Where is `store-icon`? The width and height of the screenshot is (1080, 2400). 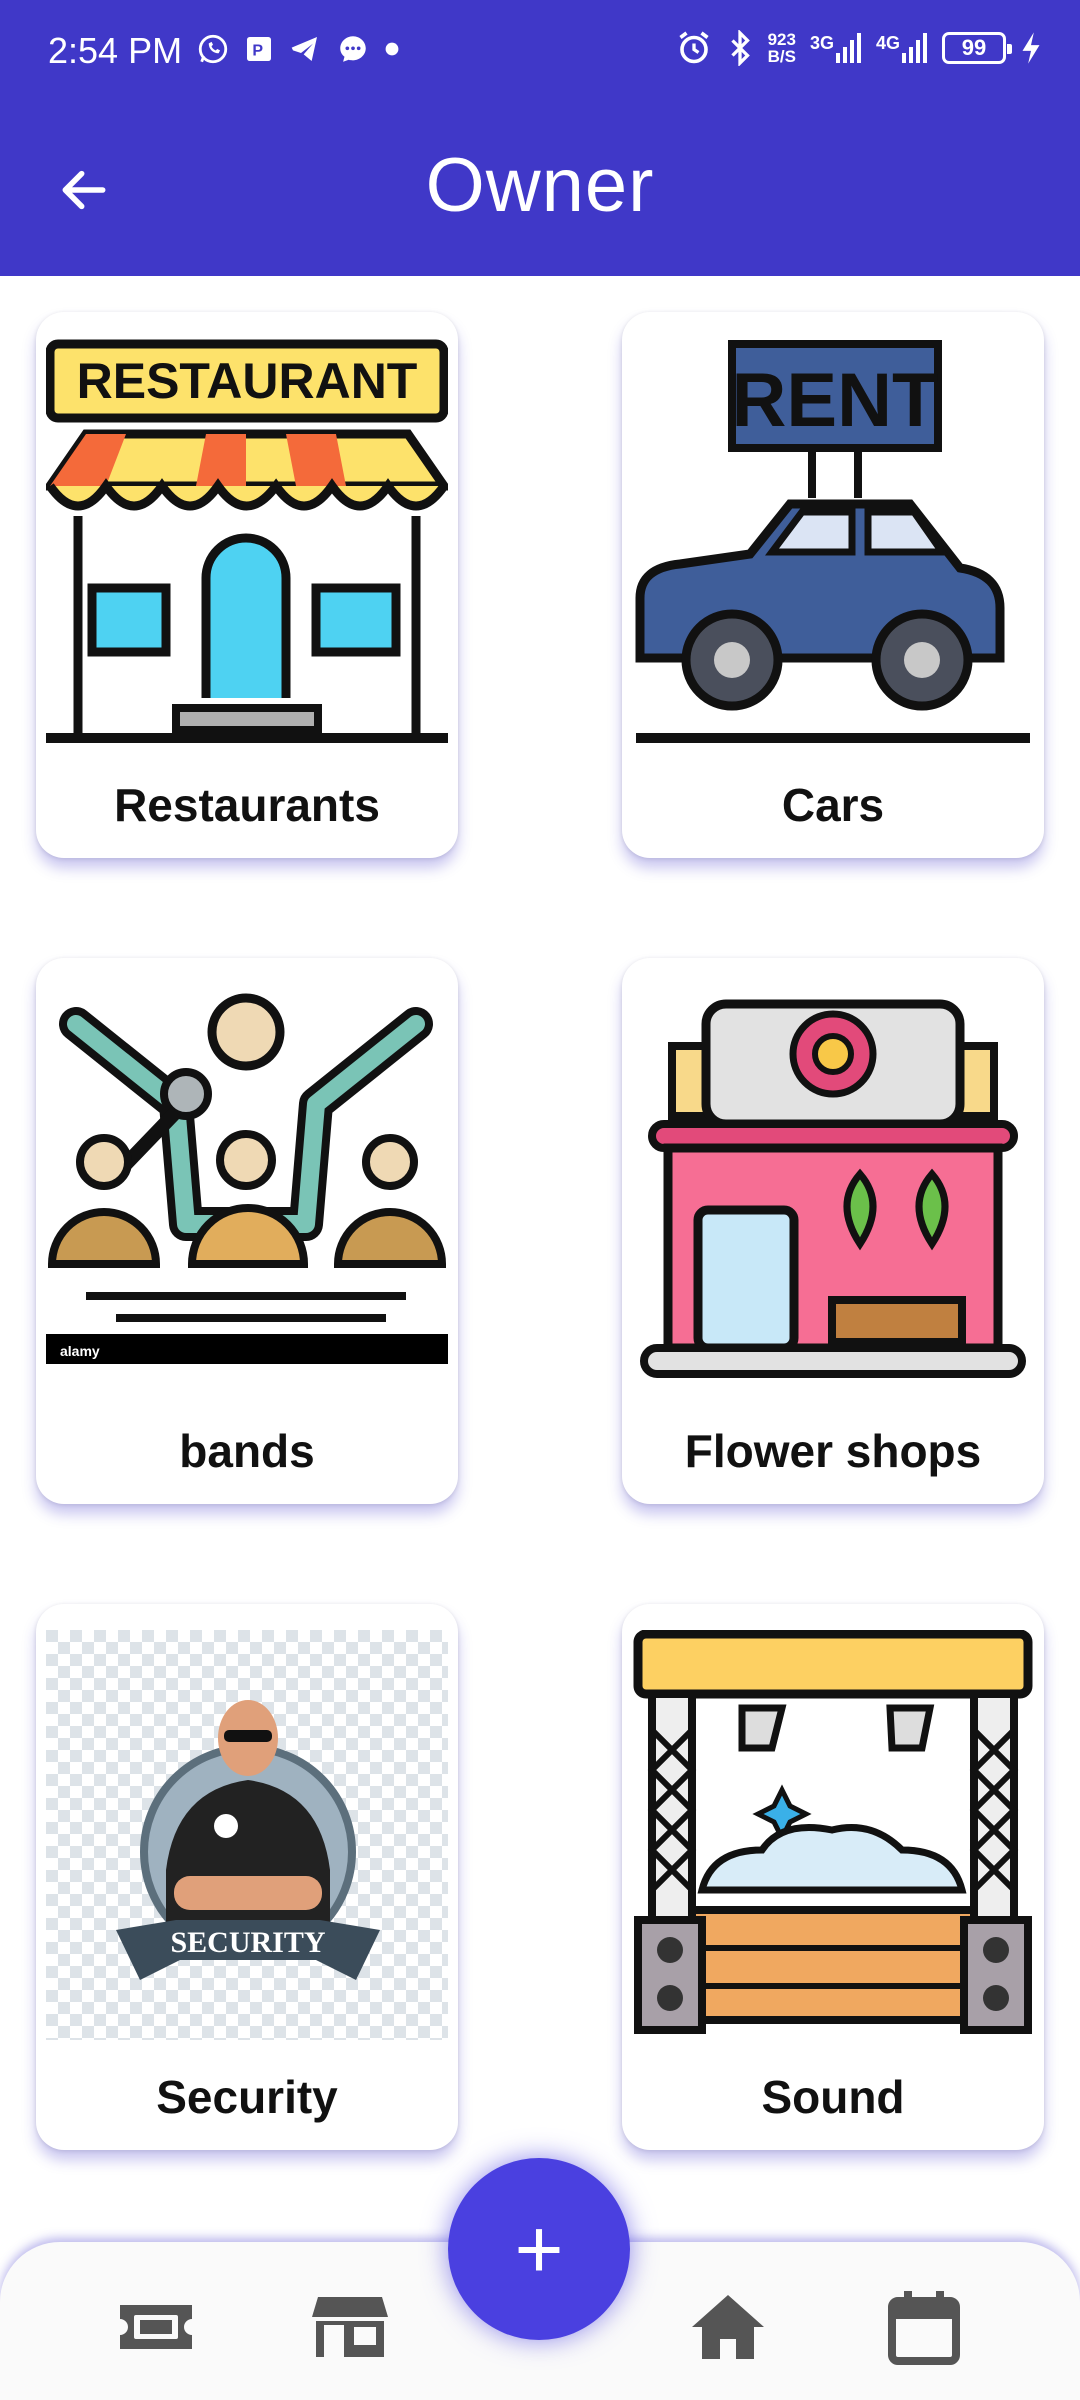
store-icon is located at coordinates (350, 2327).